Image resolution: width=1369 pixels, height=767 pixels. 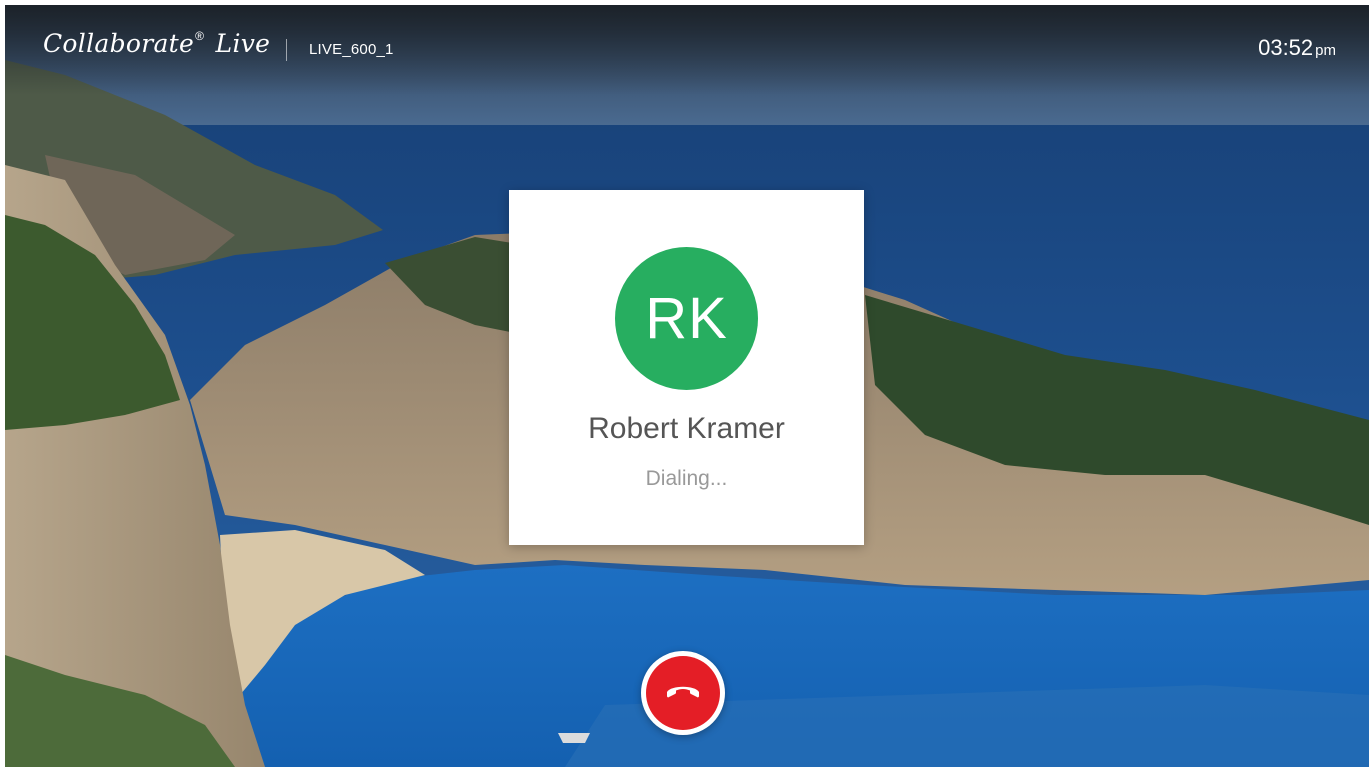 What do you see at coordinates (1325, 50) in the screenshot?
I see `clock-ampm: pm` at bounding box center [1325, 50].